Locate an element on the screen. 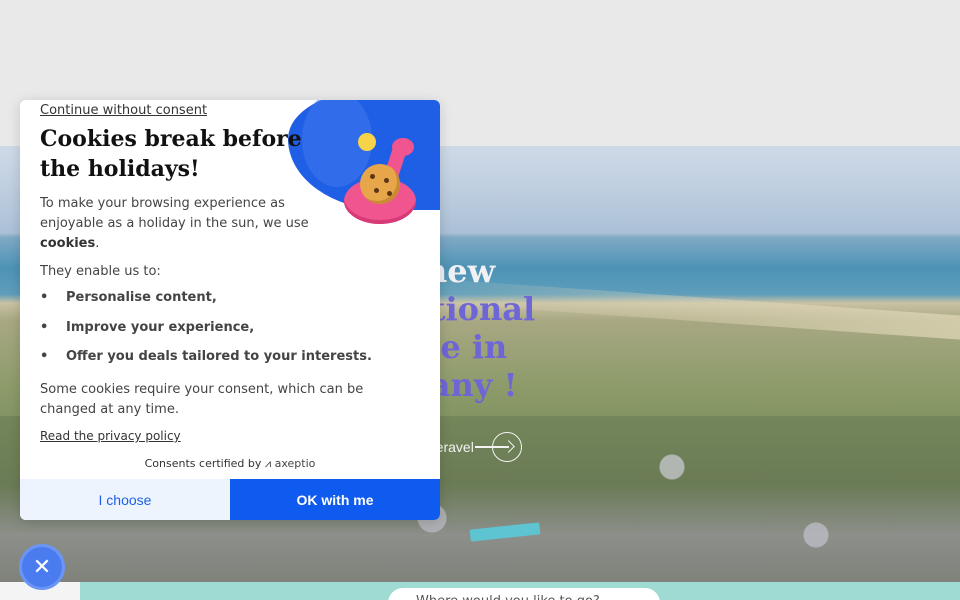 The width and height of the screenshot is (960, 600). close-icon: ✕ is located at coordinates (42, 567).